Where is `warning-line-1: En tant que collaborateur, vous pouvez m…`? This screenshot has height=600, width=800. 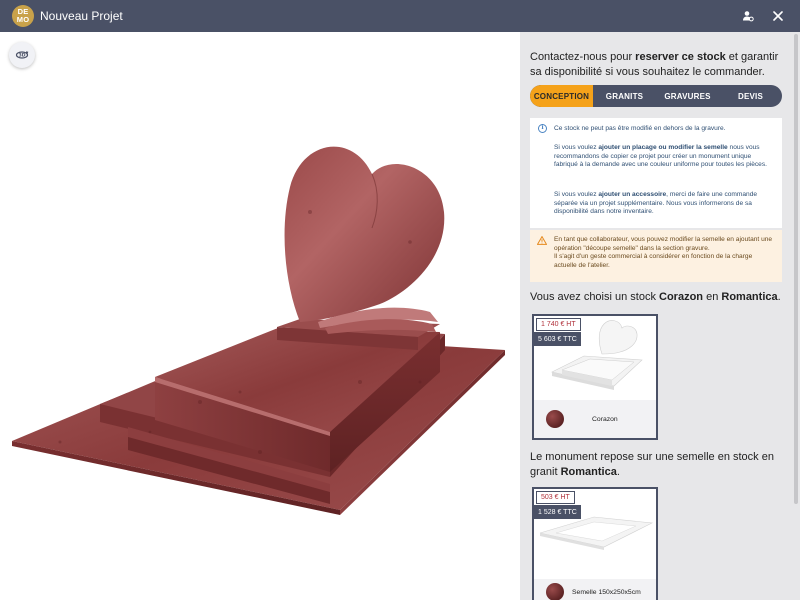
warning-line-1: En tant que collaborateur, vous pouvez m… is located at coordinates (663, 244).